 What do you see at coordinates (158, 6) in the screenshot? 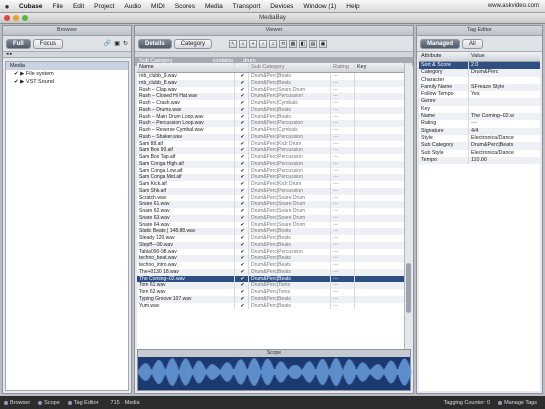
I see `menu-midi: MIDI` at bounding box center [158, 6].